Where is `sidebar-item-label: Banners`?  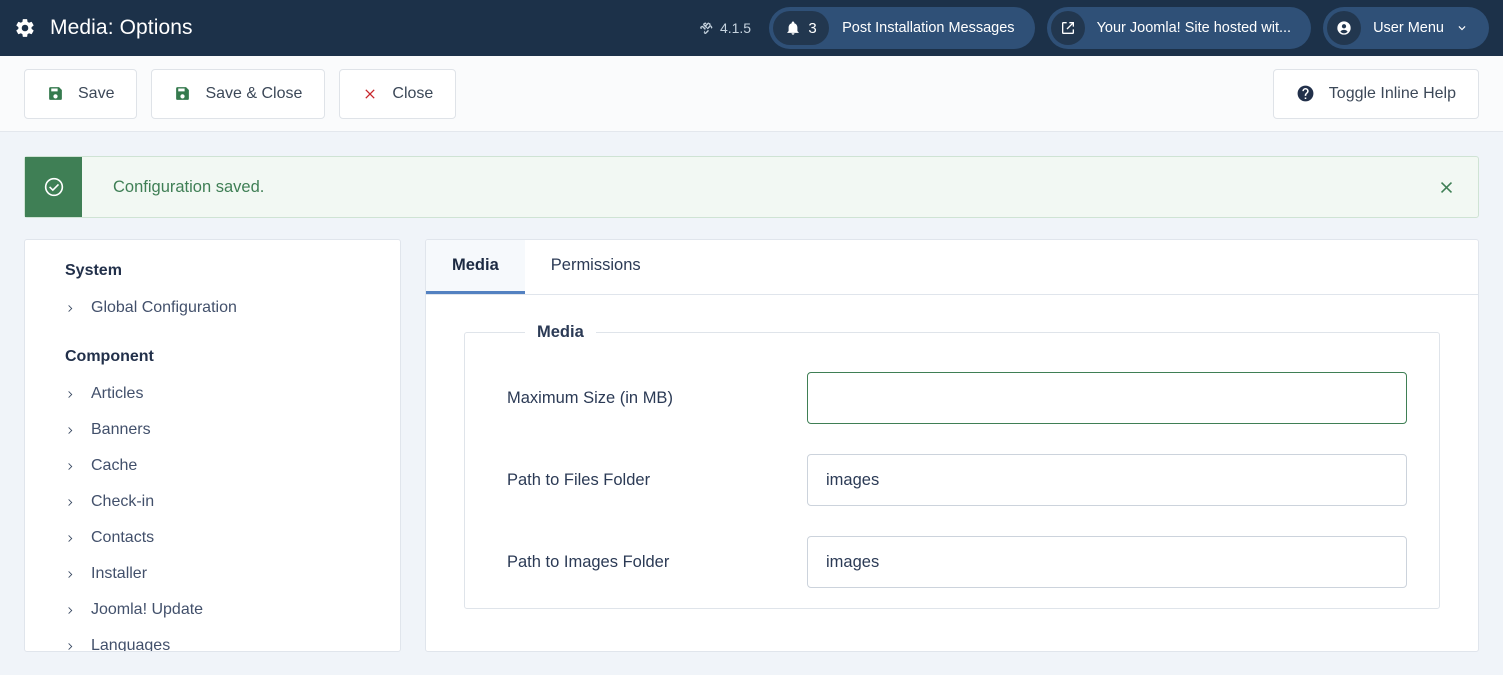
sidebar-item-label: Banners is located at coordinates (121, 429).